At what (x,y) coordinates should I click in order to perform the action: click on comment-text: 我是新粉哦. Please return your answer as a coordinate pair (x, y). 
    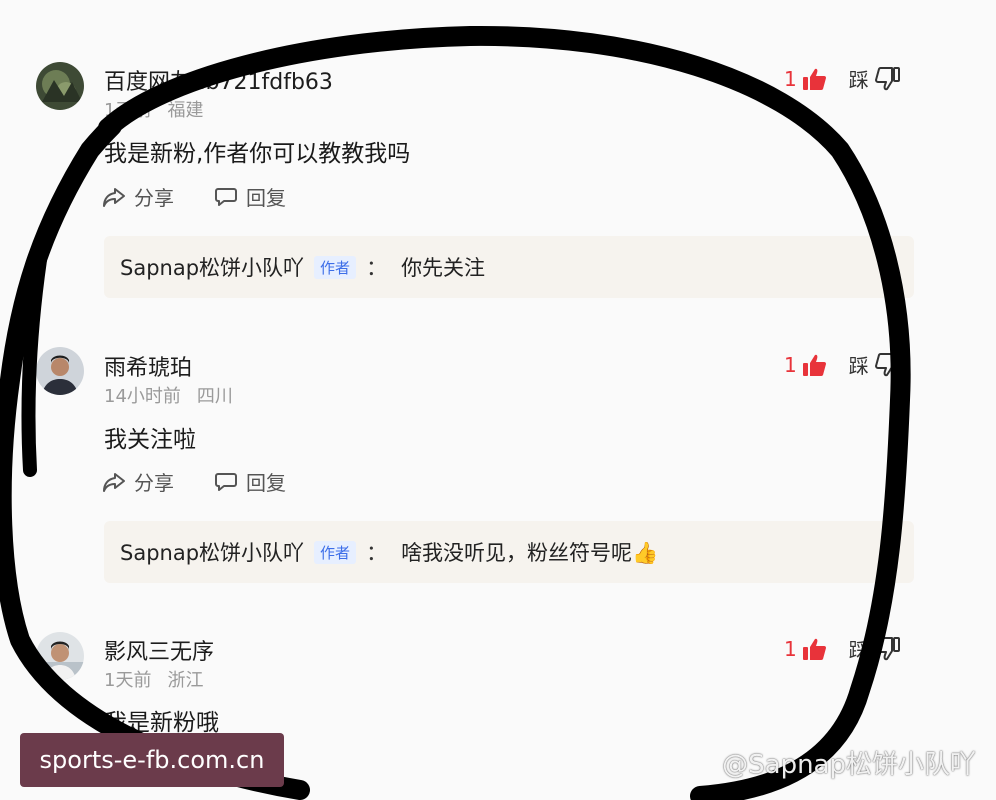
    Looking at the image, I should click on (161, 723).